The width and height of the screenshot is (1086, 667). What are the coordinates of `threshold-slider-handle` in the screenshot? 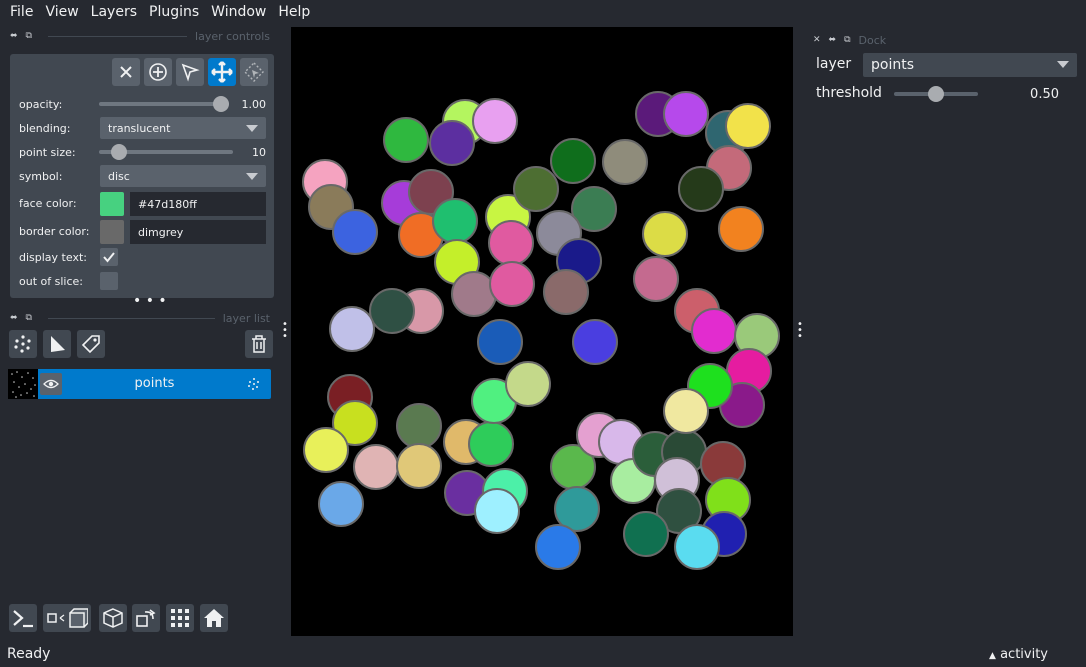 It's located at (936, 94).